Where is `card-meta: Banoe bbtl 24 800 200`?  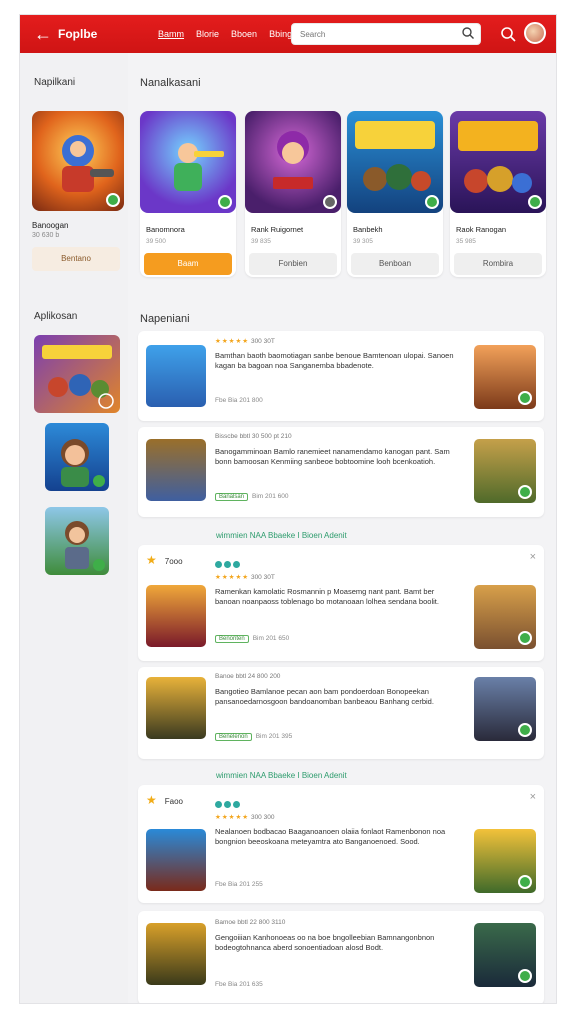 card-meta: Banoe bbtl 24 800 200 is located at coordinates (248, 676).